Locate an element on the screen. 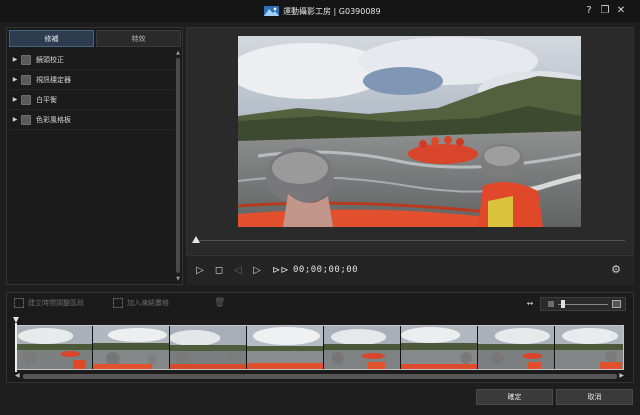  tool-label: 白平衡 is located at coordinates (46, 99).